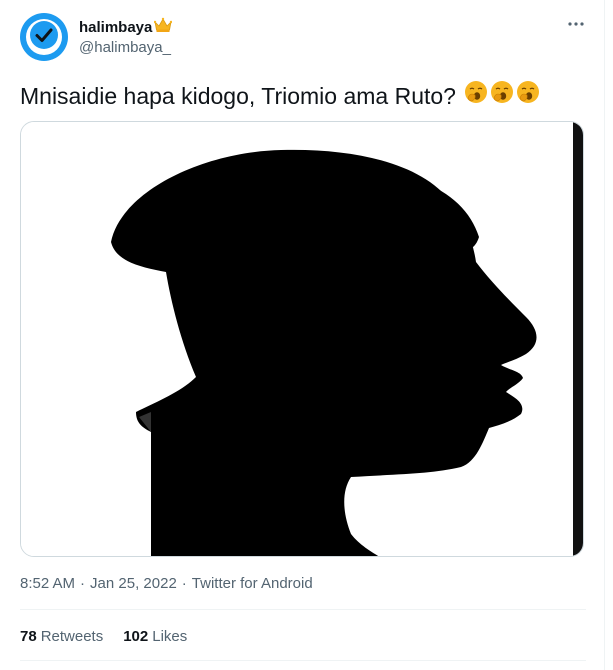 The image size is (613, 670). What do you see at coordinates (133, 583) in the screenshot?
I see `tweet-date: Jan 25, 2022` at bounding box center [133, 583].